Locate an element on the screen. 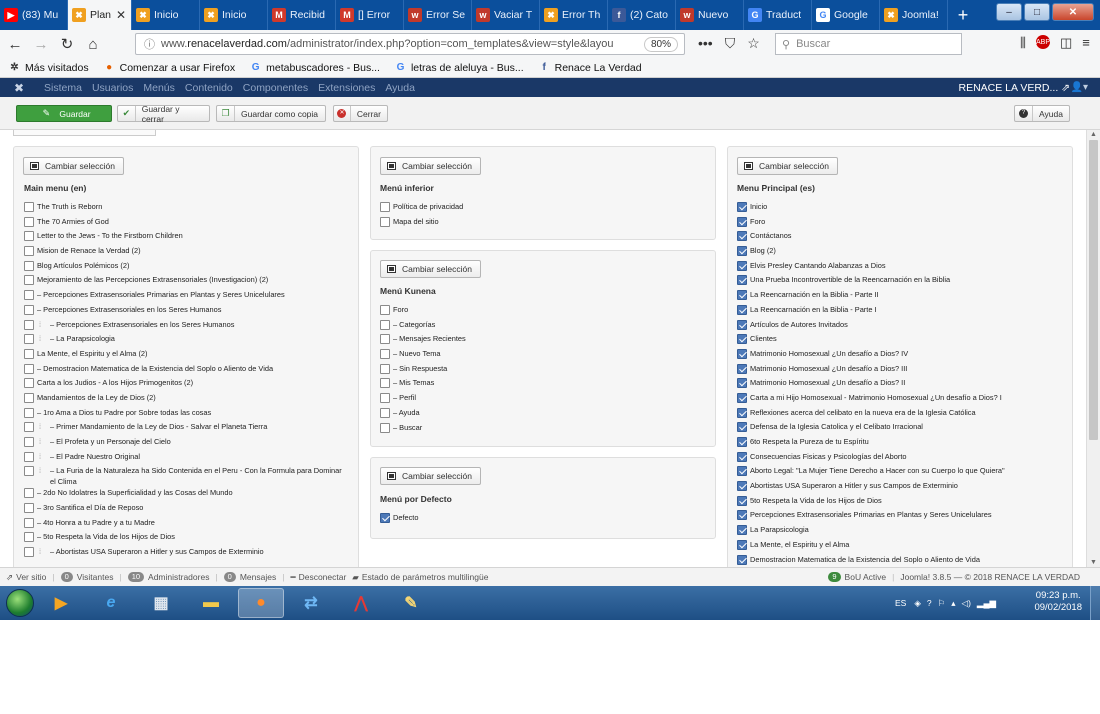 This screenshot has width=1100, height=714. menu-item-row: – 4to Honra a tu Padre y a tu Madre is located at coordinates (186, 524).